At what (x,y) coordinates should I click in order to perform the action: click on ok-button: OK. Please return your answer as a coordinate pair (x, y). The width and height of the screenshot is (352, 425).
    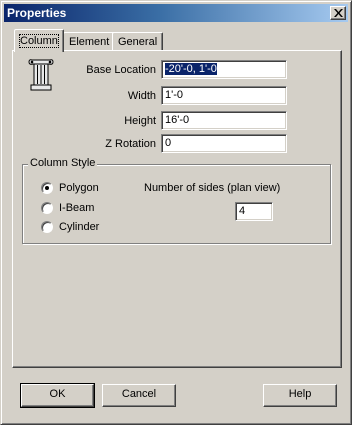
    Looking at the image, I should click on (57, 395).